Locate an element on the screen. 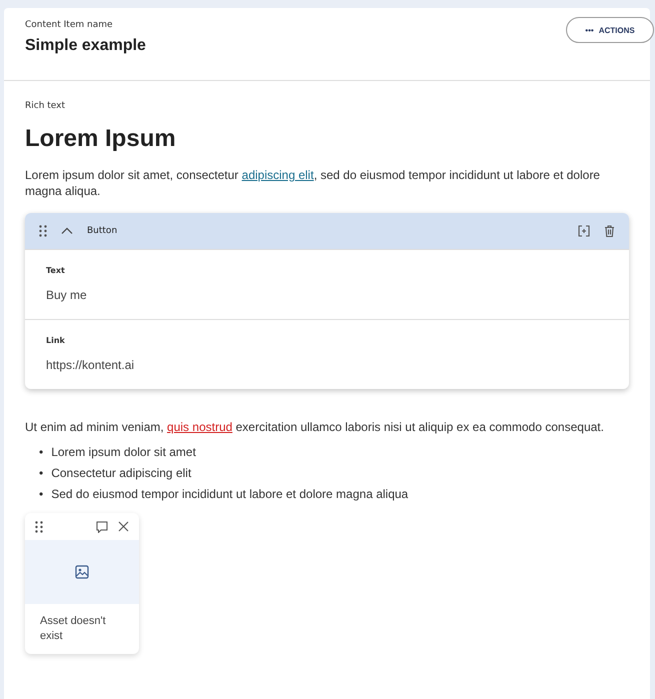 Image resolution: width=655 pixels, height=699 pixels. field-value: Buy me is located at coordinates (327, 295).